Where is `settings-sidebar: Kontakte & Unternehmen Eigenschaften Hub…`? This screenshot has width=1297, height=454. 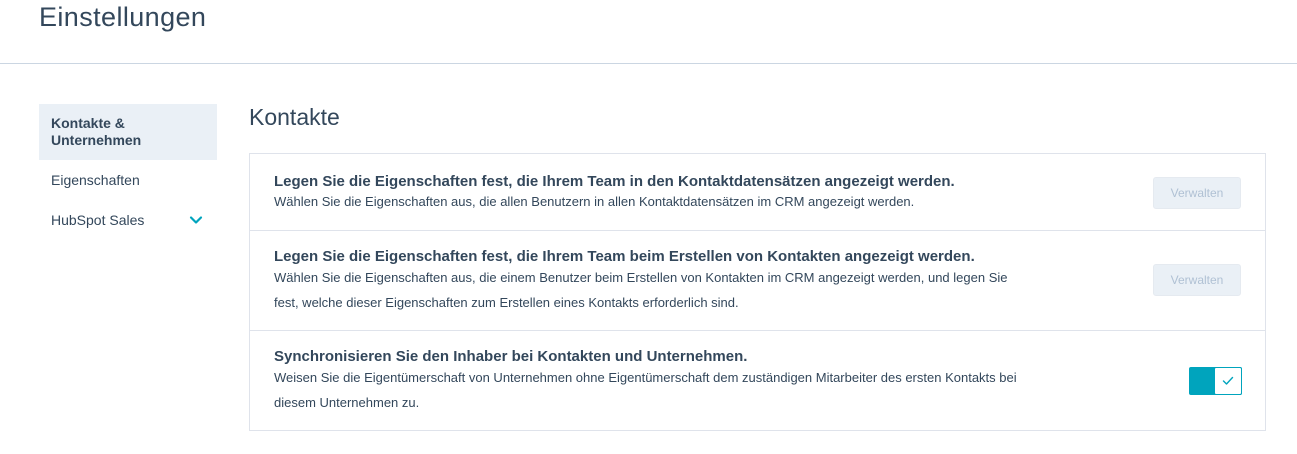 settings-sidebar: Kontakte & Unternehmen Eigenschaften Hub… is located at coordinates (128, 172).